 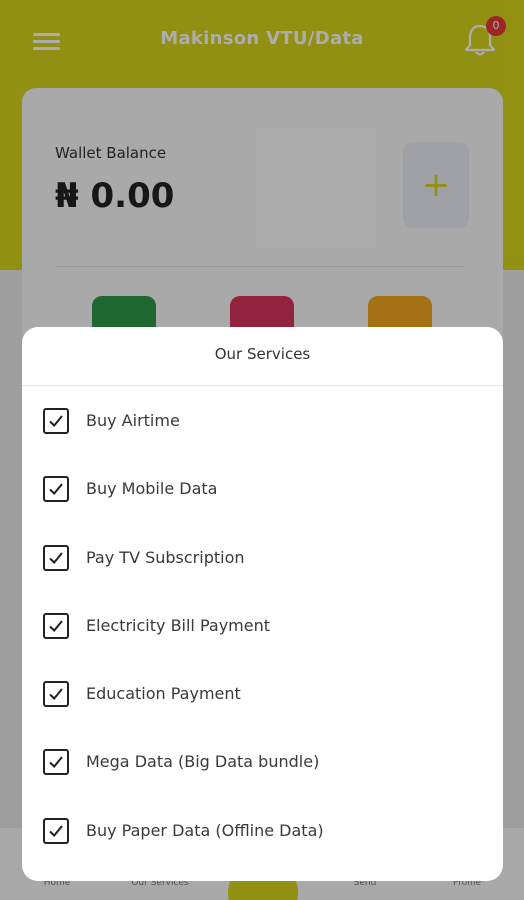 What do you see at coordinates (262, 354) in the screenshot?
I see `dialog-title: Our Services` at bounding box center [262, 354].